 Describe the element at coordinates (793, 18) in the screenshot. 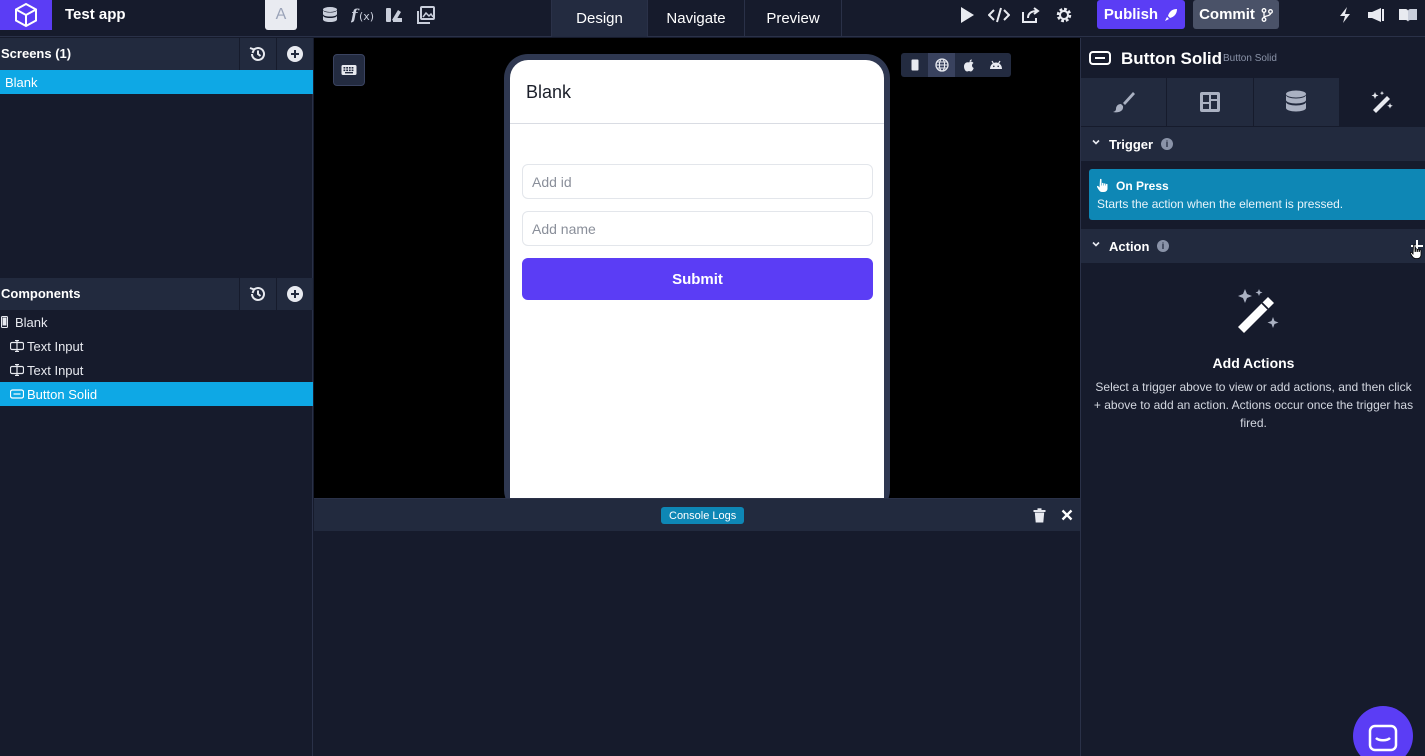

I see `tab-preview: Preview` at that location.